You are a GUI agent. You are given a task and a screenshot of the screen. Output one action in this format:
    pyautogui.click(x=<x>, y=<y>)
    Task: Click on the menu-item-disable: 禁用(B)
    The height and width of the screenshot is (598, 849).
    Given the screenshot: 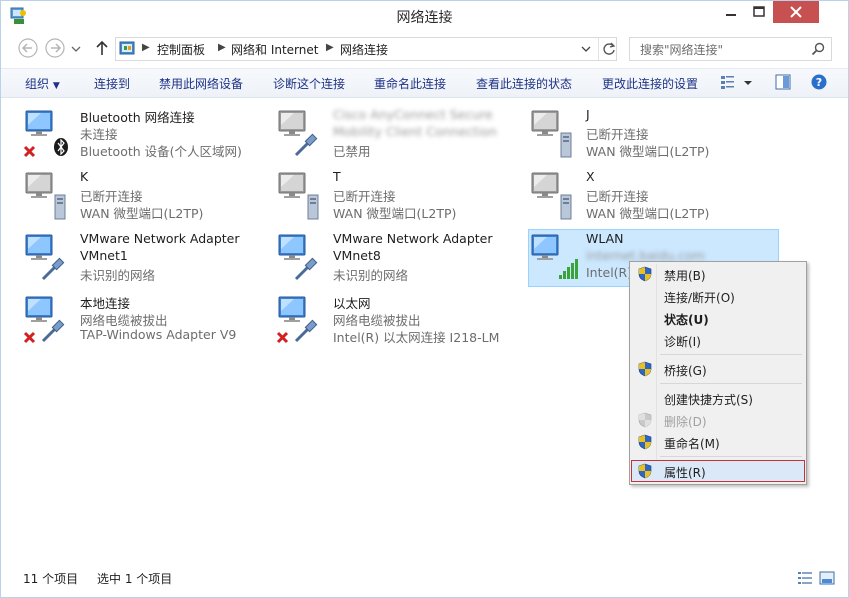 What is the action you would take?
    pyautogui.click(x=718, y=274)
    